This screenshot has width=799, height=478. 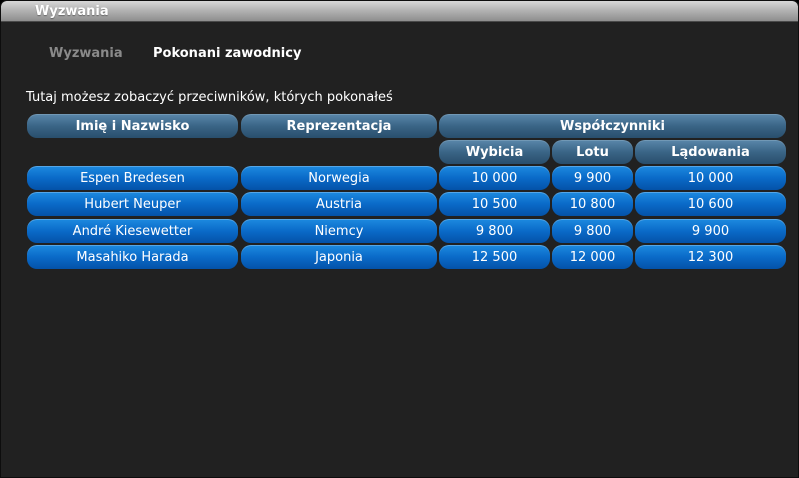 What do you see at coordinates (339, 126) in the screenshot?
I see `header-representation: Reprezentacja` at bounding box center [339, 126].